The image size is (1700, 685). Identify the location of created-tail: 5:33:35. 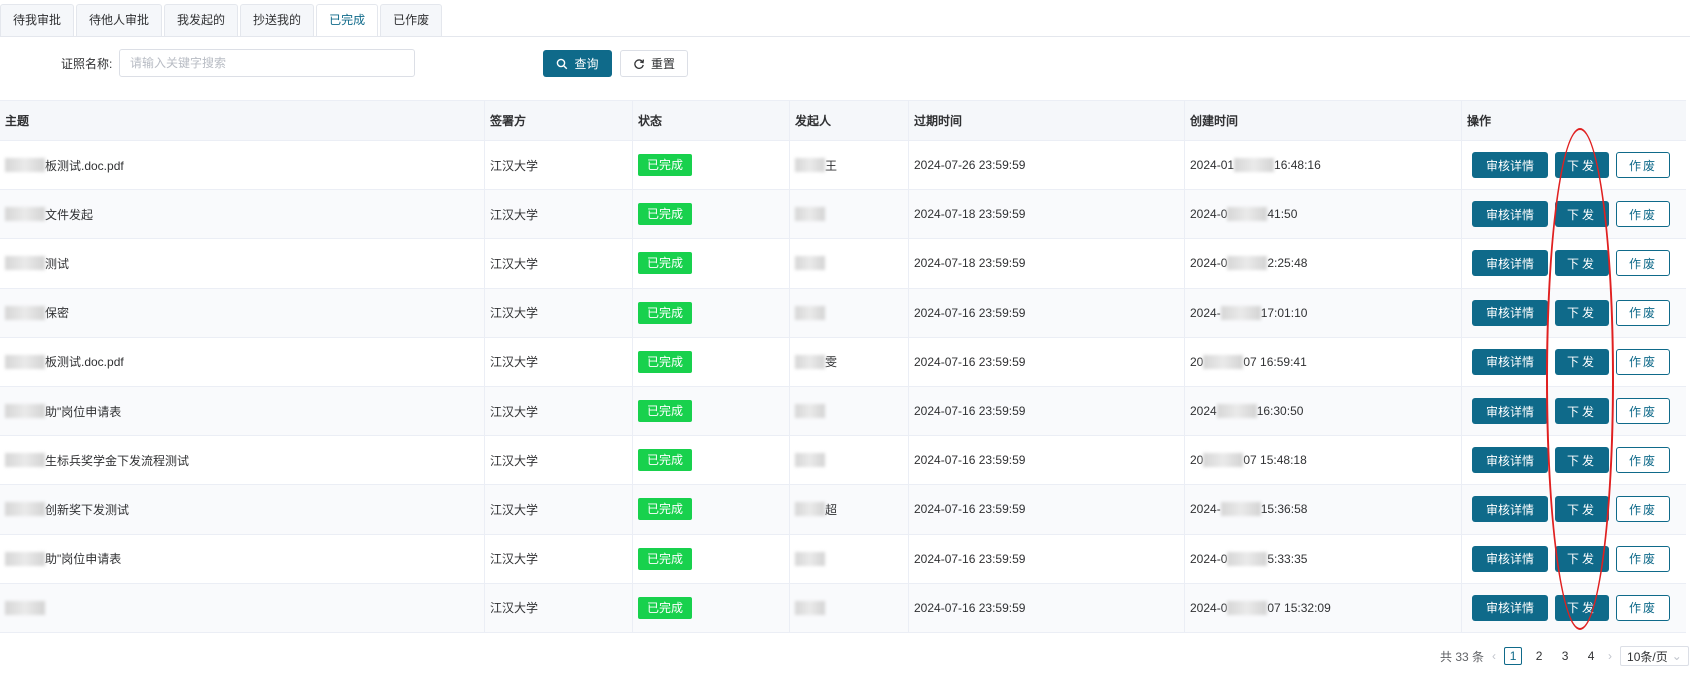
(1287, 558).